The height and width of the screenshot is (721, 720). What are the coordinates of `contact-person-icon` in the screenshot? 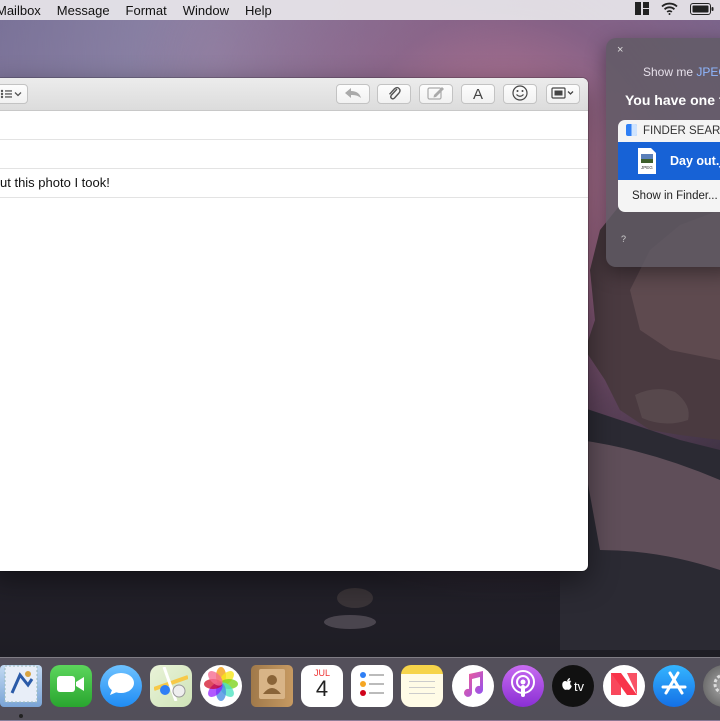 It's located at (272, 686).